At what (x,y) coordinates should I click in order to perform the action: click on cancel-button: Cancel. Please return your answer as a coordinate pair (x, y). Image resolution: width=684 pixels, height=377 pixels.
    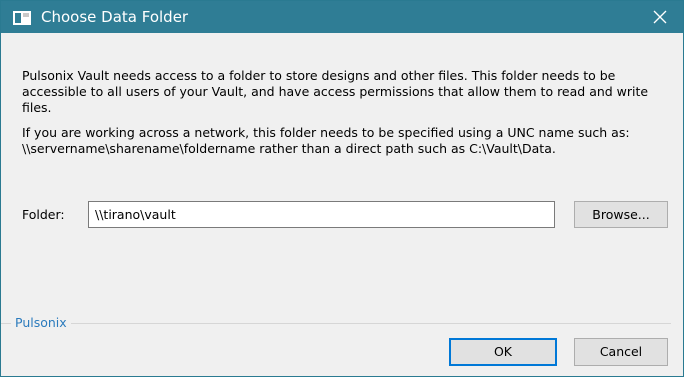
    Looking at the image, I should click on (621, 352).